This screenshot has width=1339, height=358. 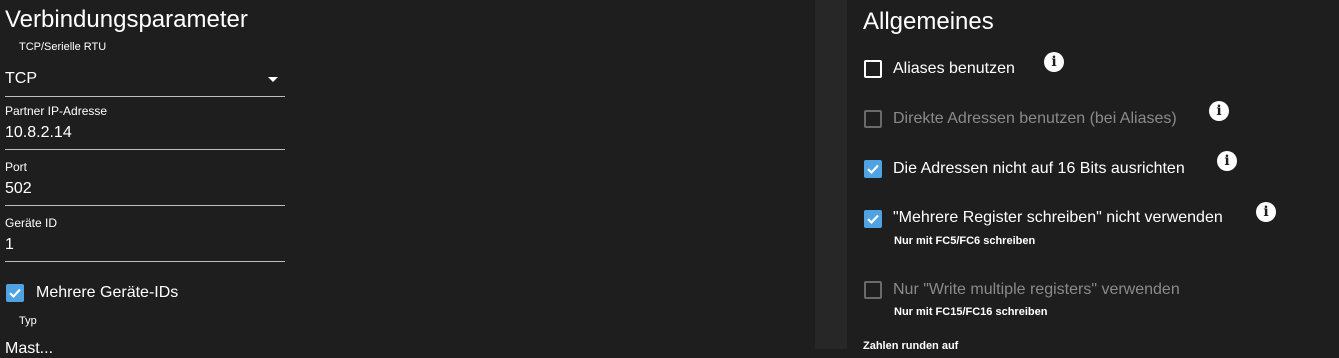 What do you see at coordinates (9, 244) in the screenshot?
I see `device-id-value: 1` at bounding box center [9, 244].